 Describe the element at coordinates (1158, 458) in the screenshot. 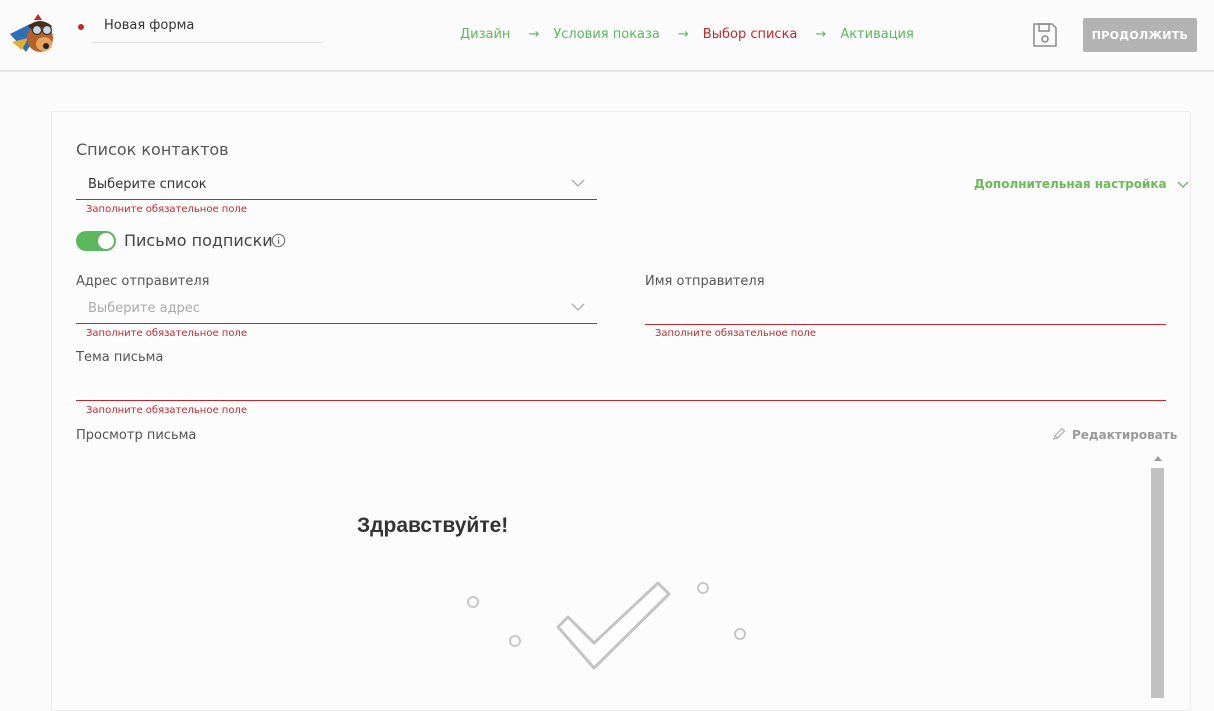

I see `scroll-up-icon` at that location.